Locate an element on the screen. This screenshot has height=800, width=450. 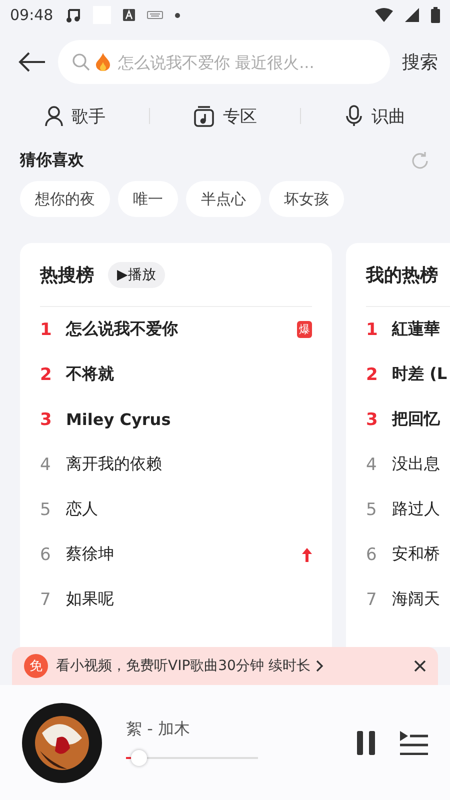
suggestion-chip: 半点心 is located at coordinates (223, 199).